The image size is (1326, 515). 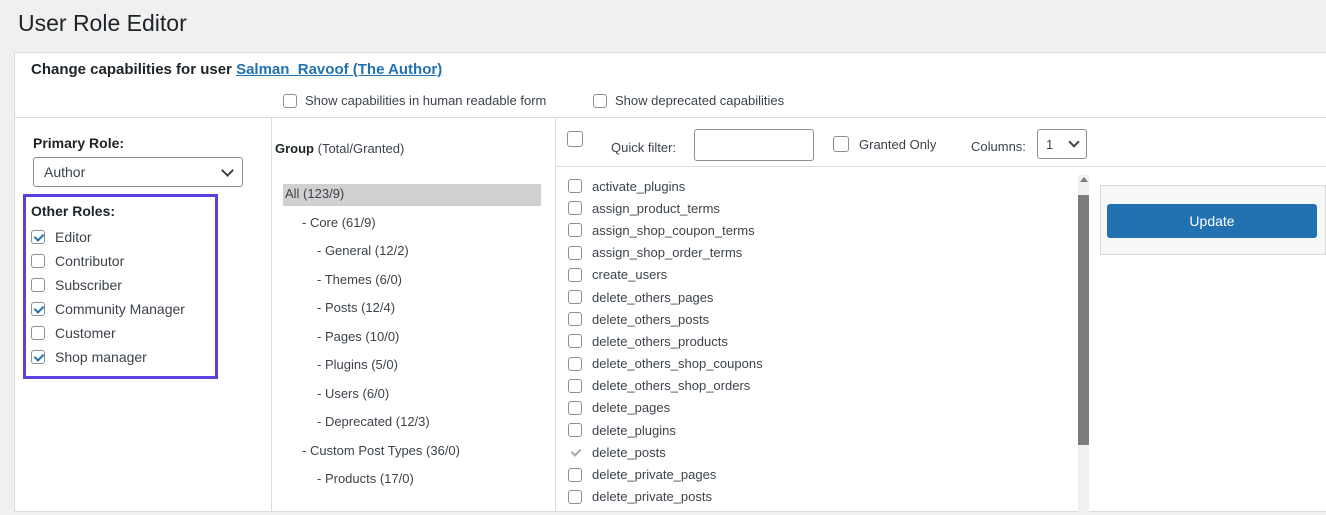 What do you see at coordinates (823, 319) in the screenshot?
I see `capability-item: delete_others_posts` at bounding box center [823, 319].